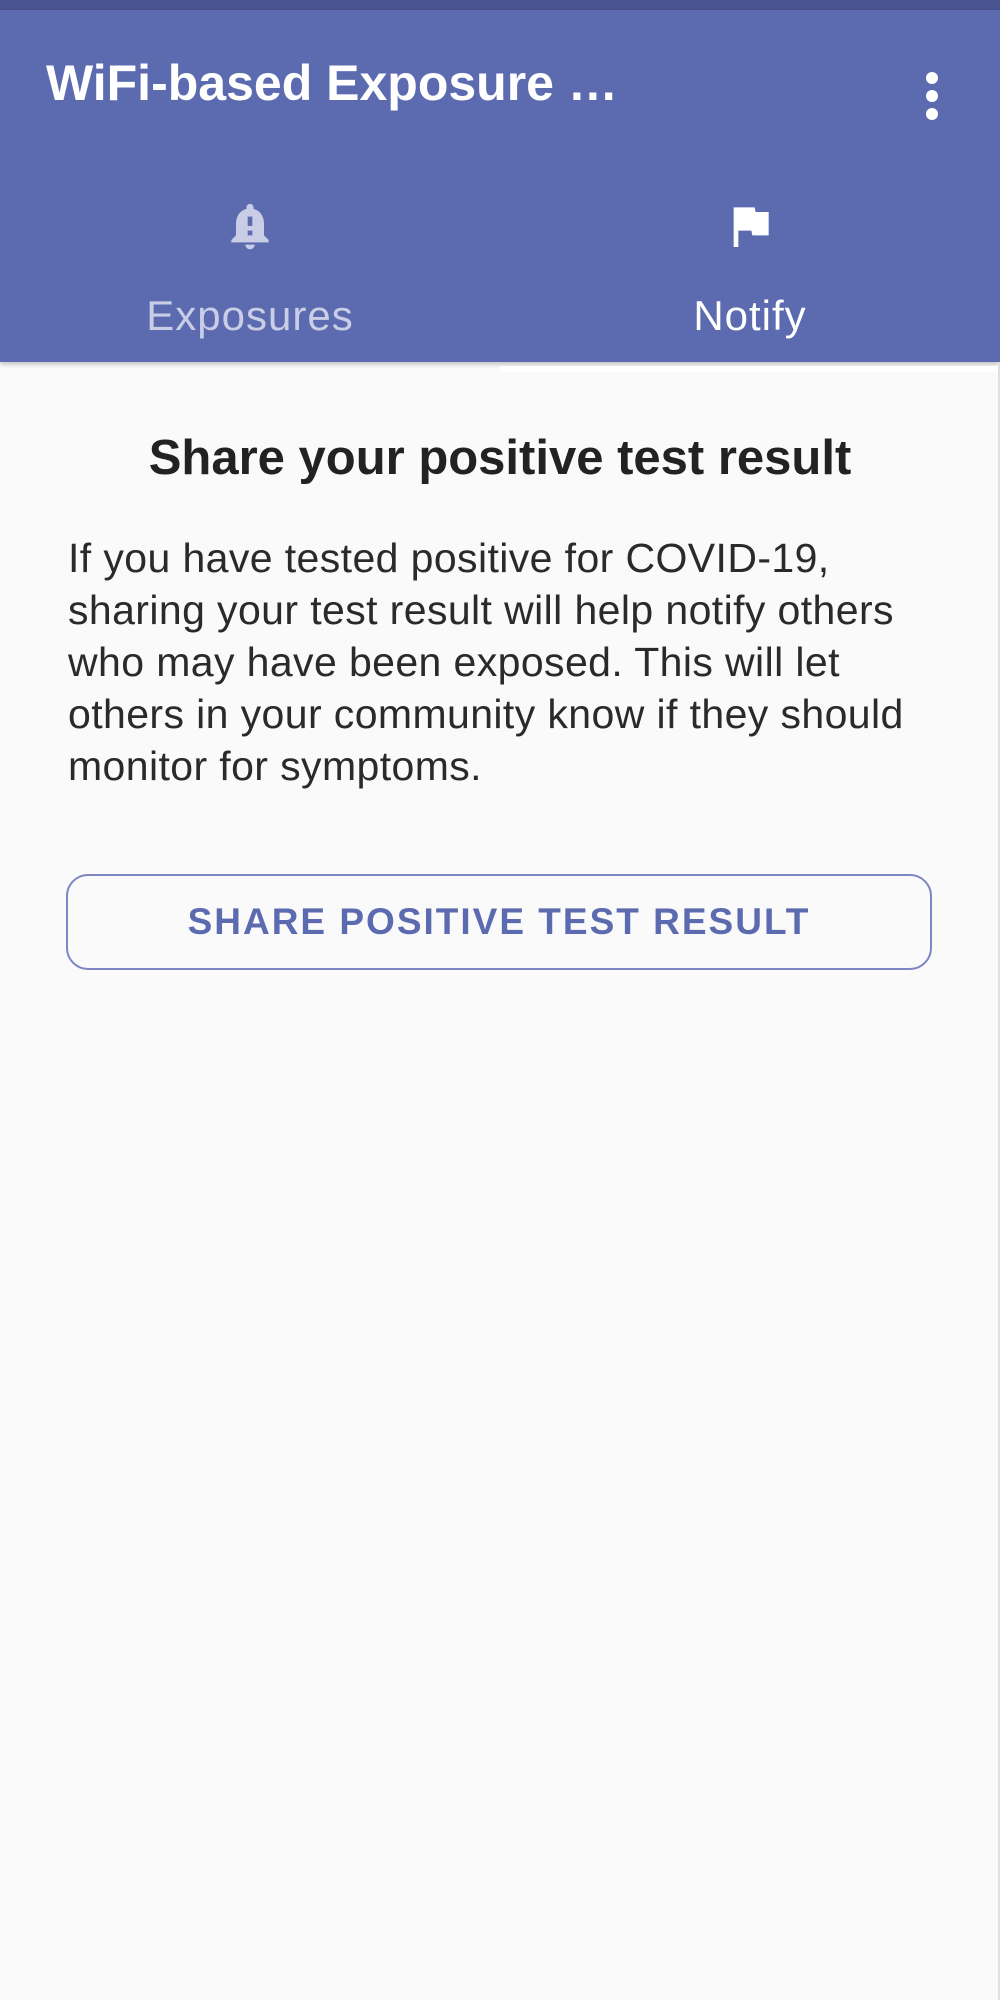 Image resolution: width=1000 pixels, height=2000 pixels. What do you see at coordinates (750, 369) in the screenshot?
I see `selected-tab-indicator` at bounding box center [750, 369].